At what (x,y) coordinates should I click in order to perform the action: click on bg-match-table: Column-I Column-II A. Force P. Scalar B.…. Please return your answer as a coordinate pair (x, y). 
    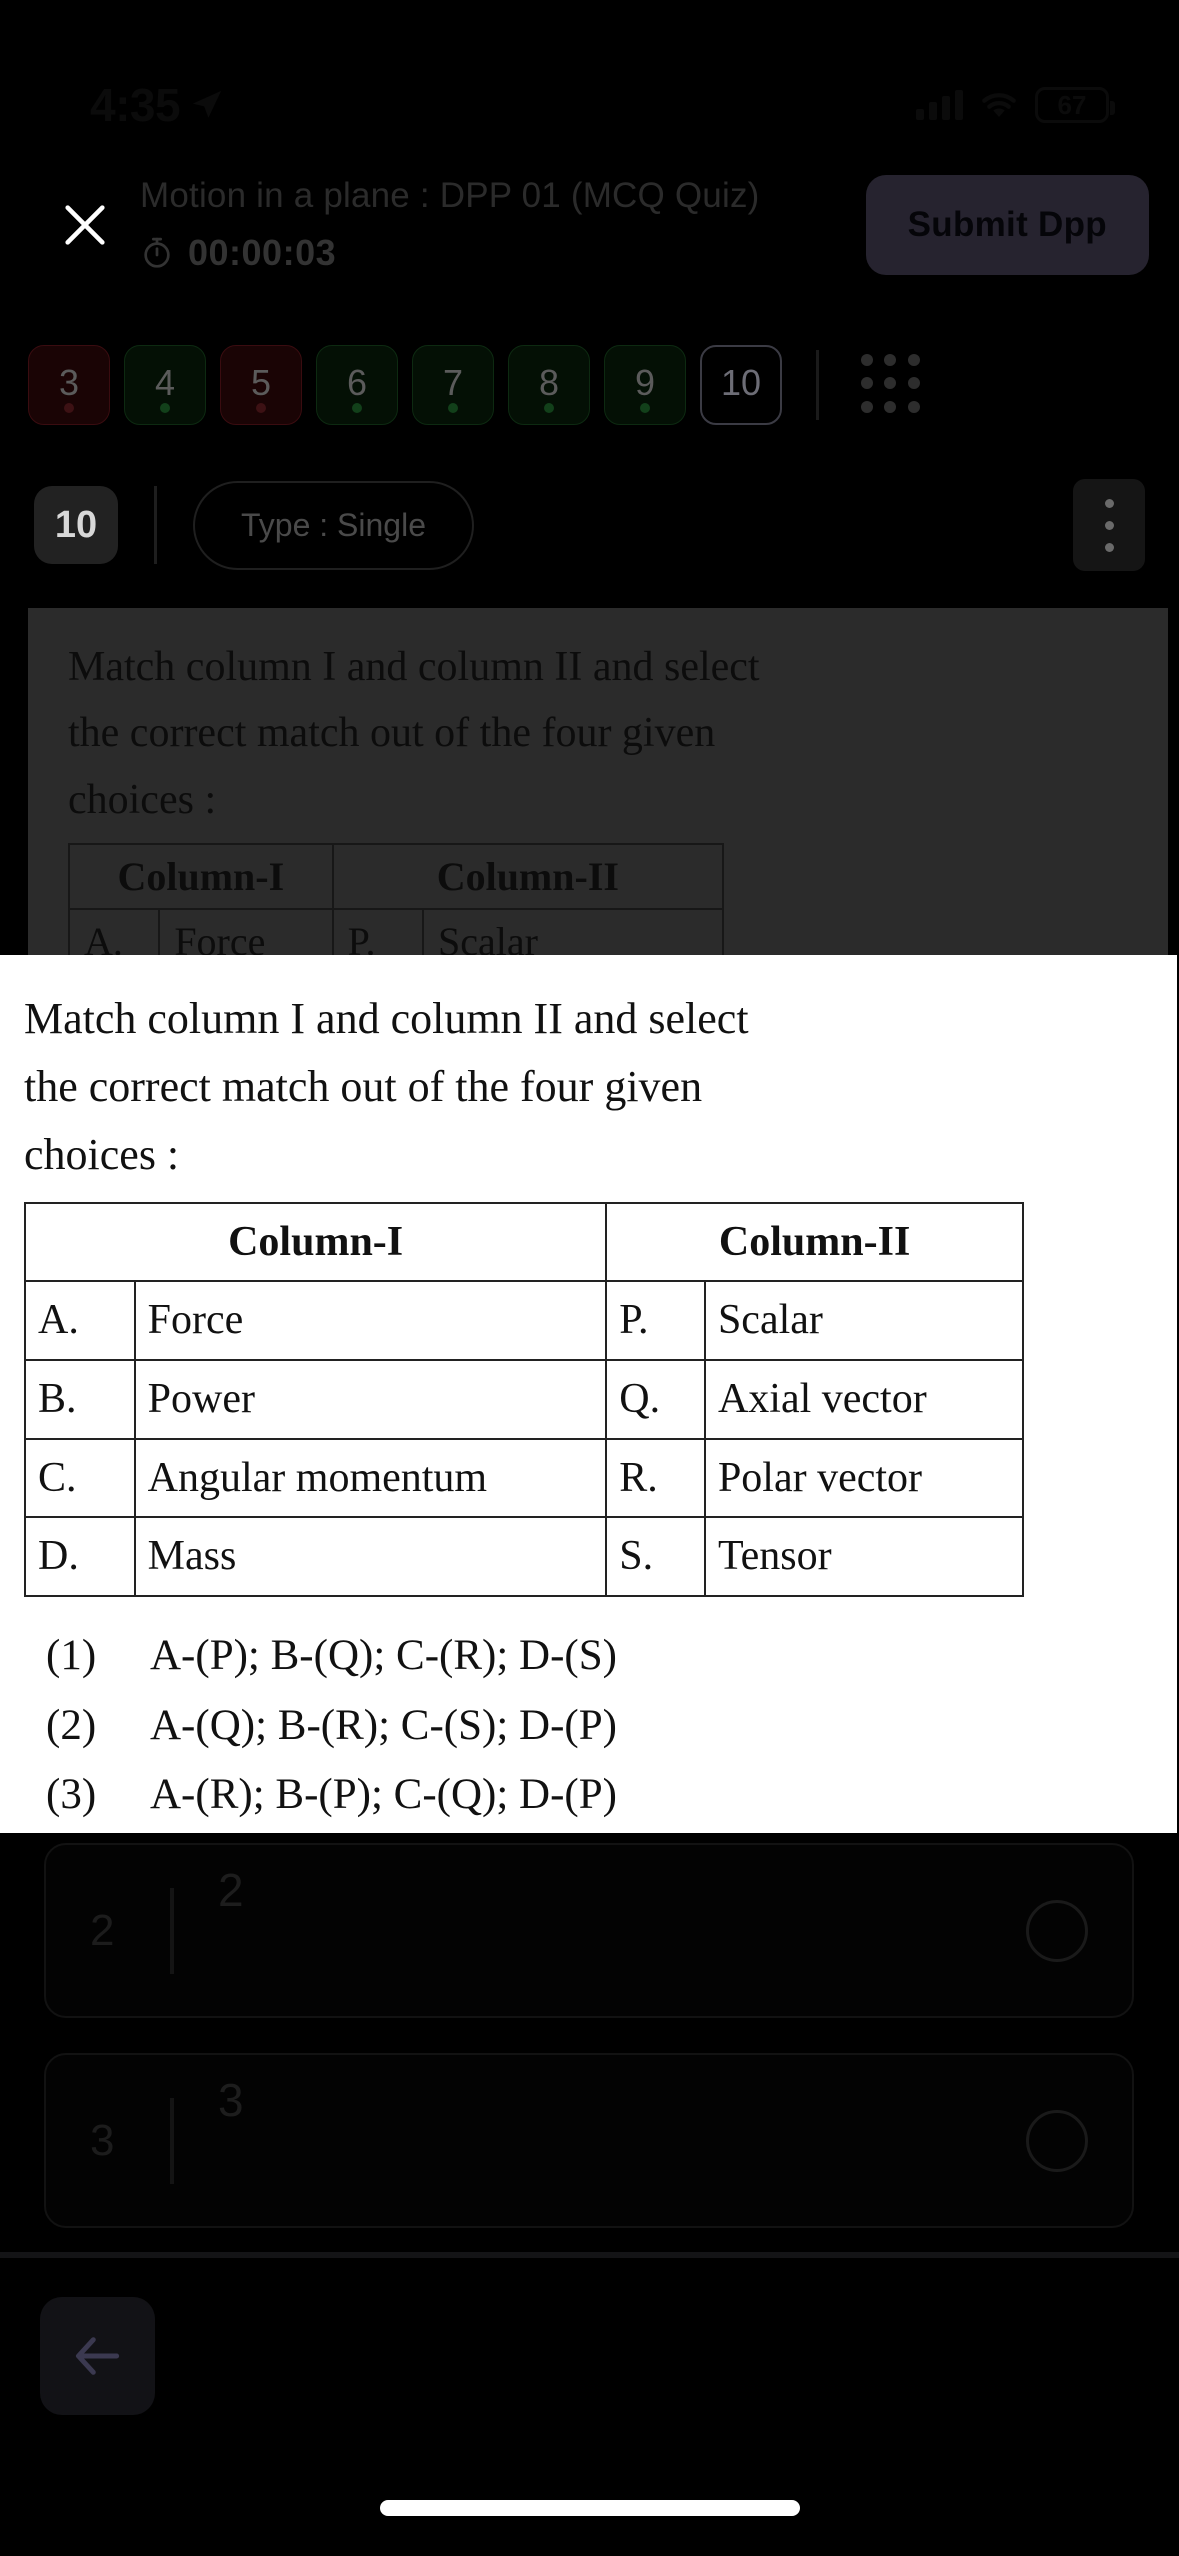
    Looking at the image, I should click on (396, 905).